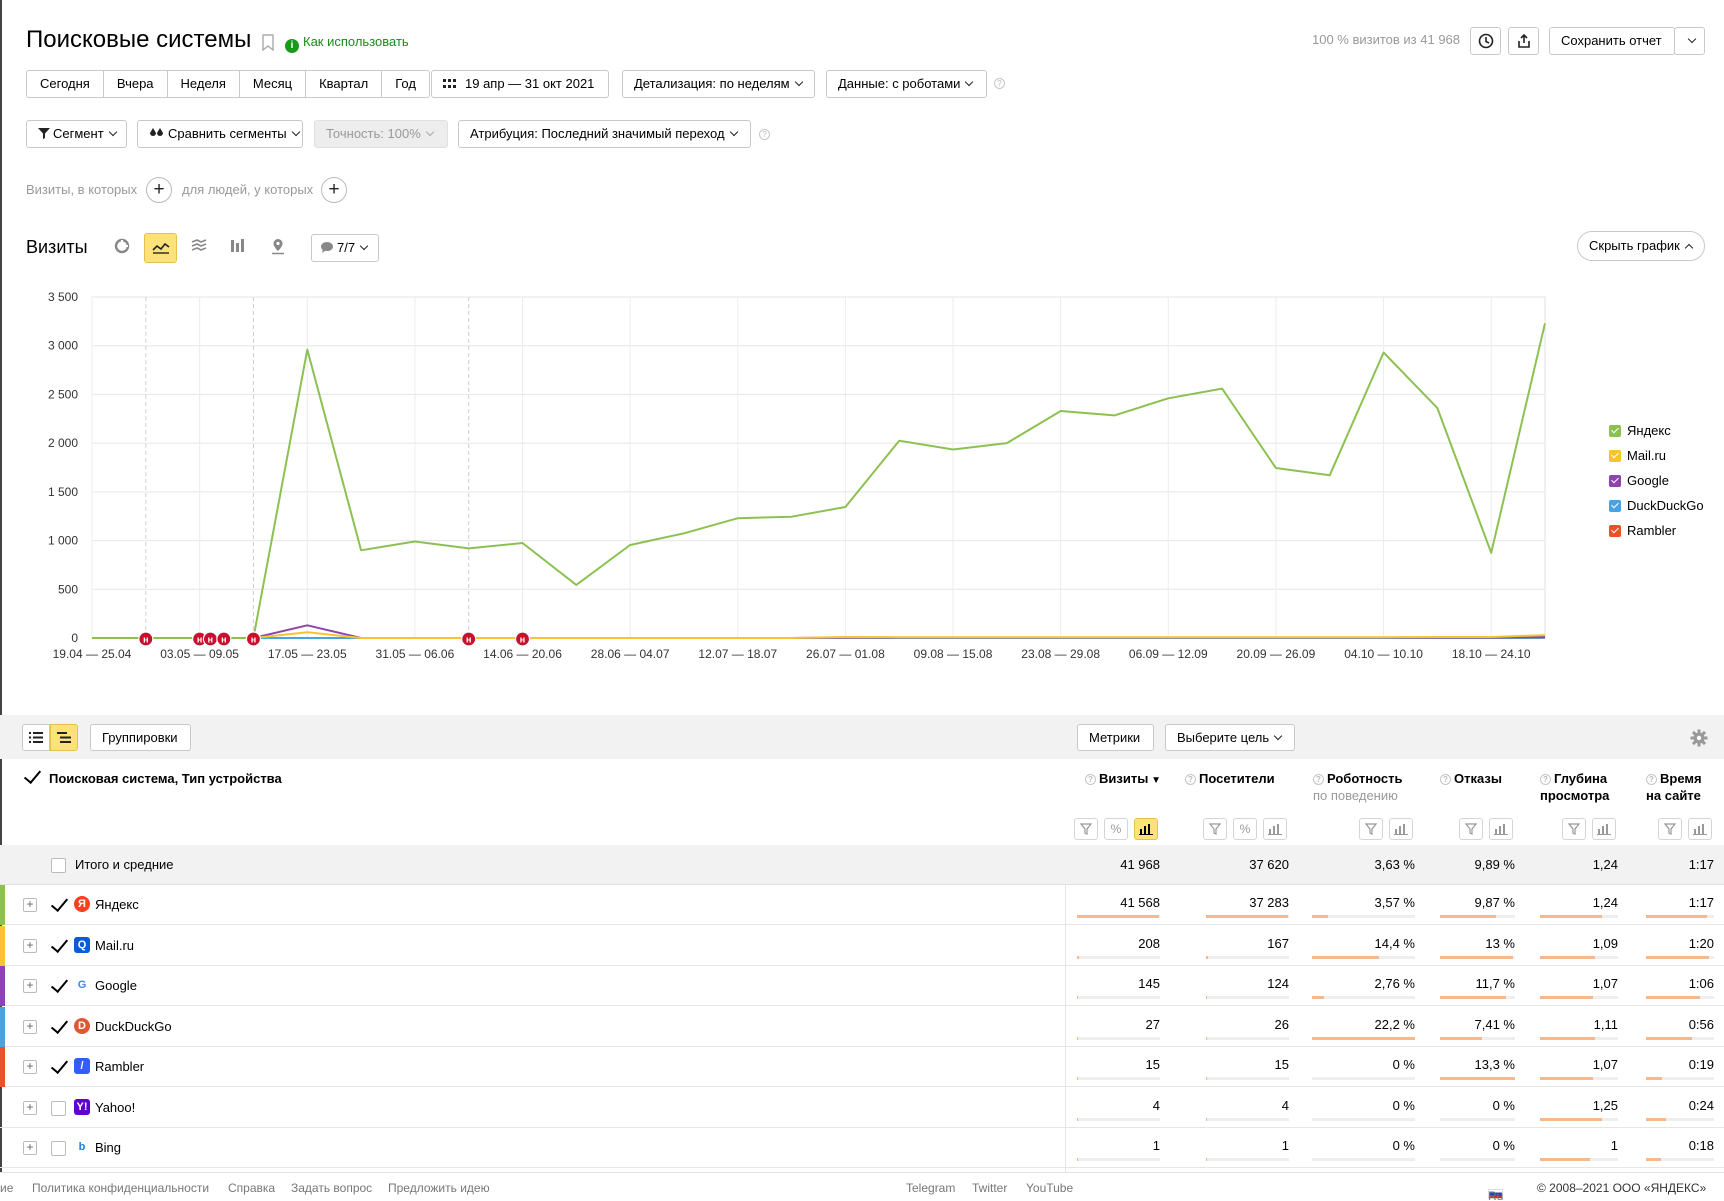 The height and width of the screenshot is (1201, 1724). What do you see at coordinates (347, 43) in the screenshot?
I see `how-to-use-link: i Как использовать` at bounding box center [347, 43].